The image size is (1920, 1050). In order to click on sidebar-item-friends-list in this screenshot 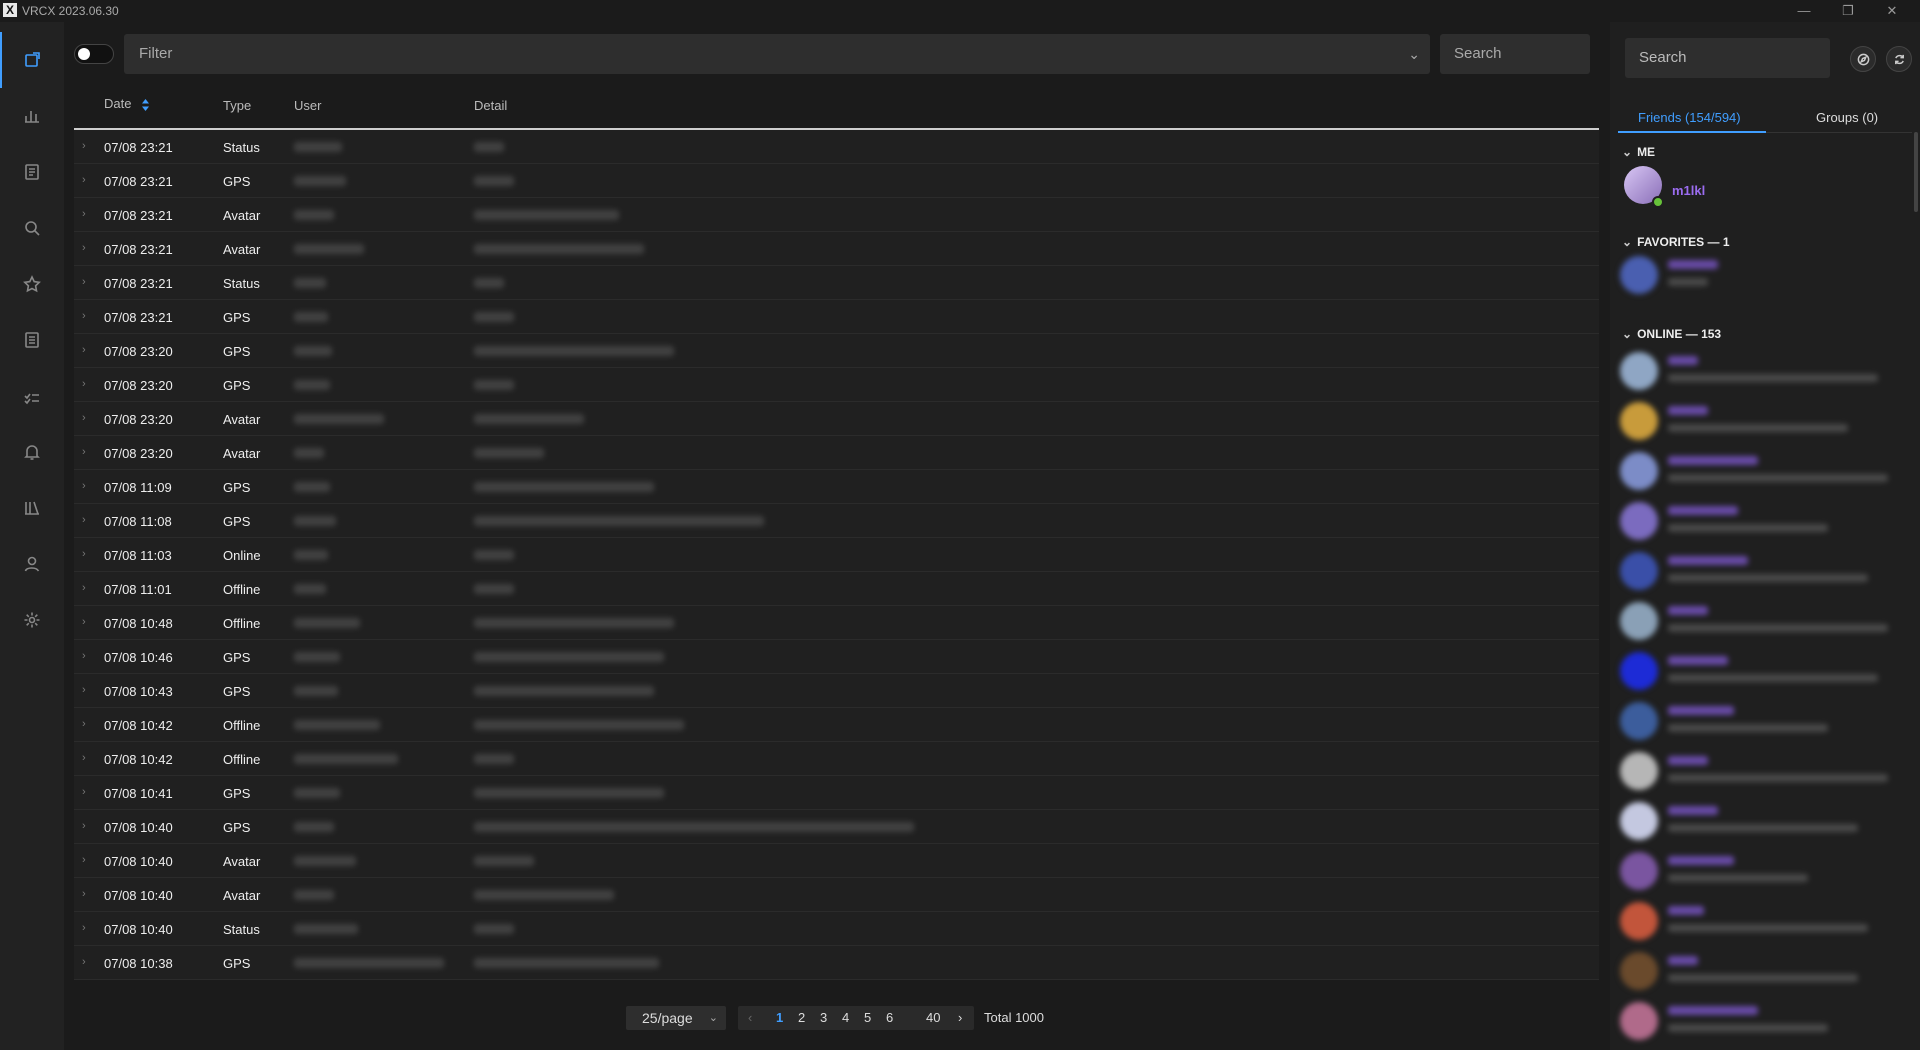, I will do `click(32, 508)`.